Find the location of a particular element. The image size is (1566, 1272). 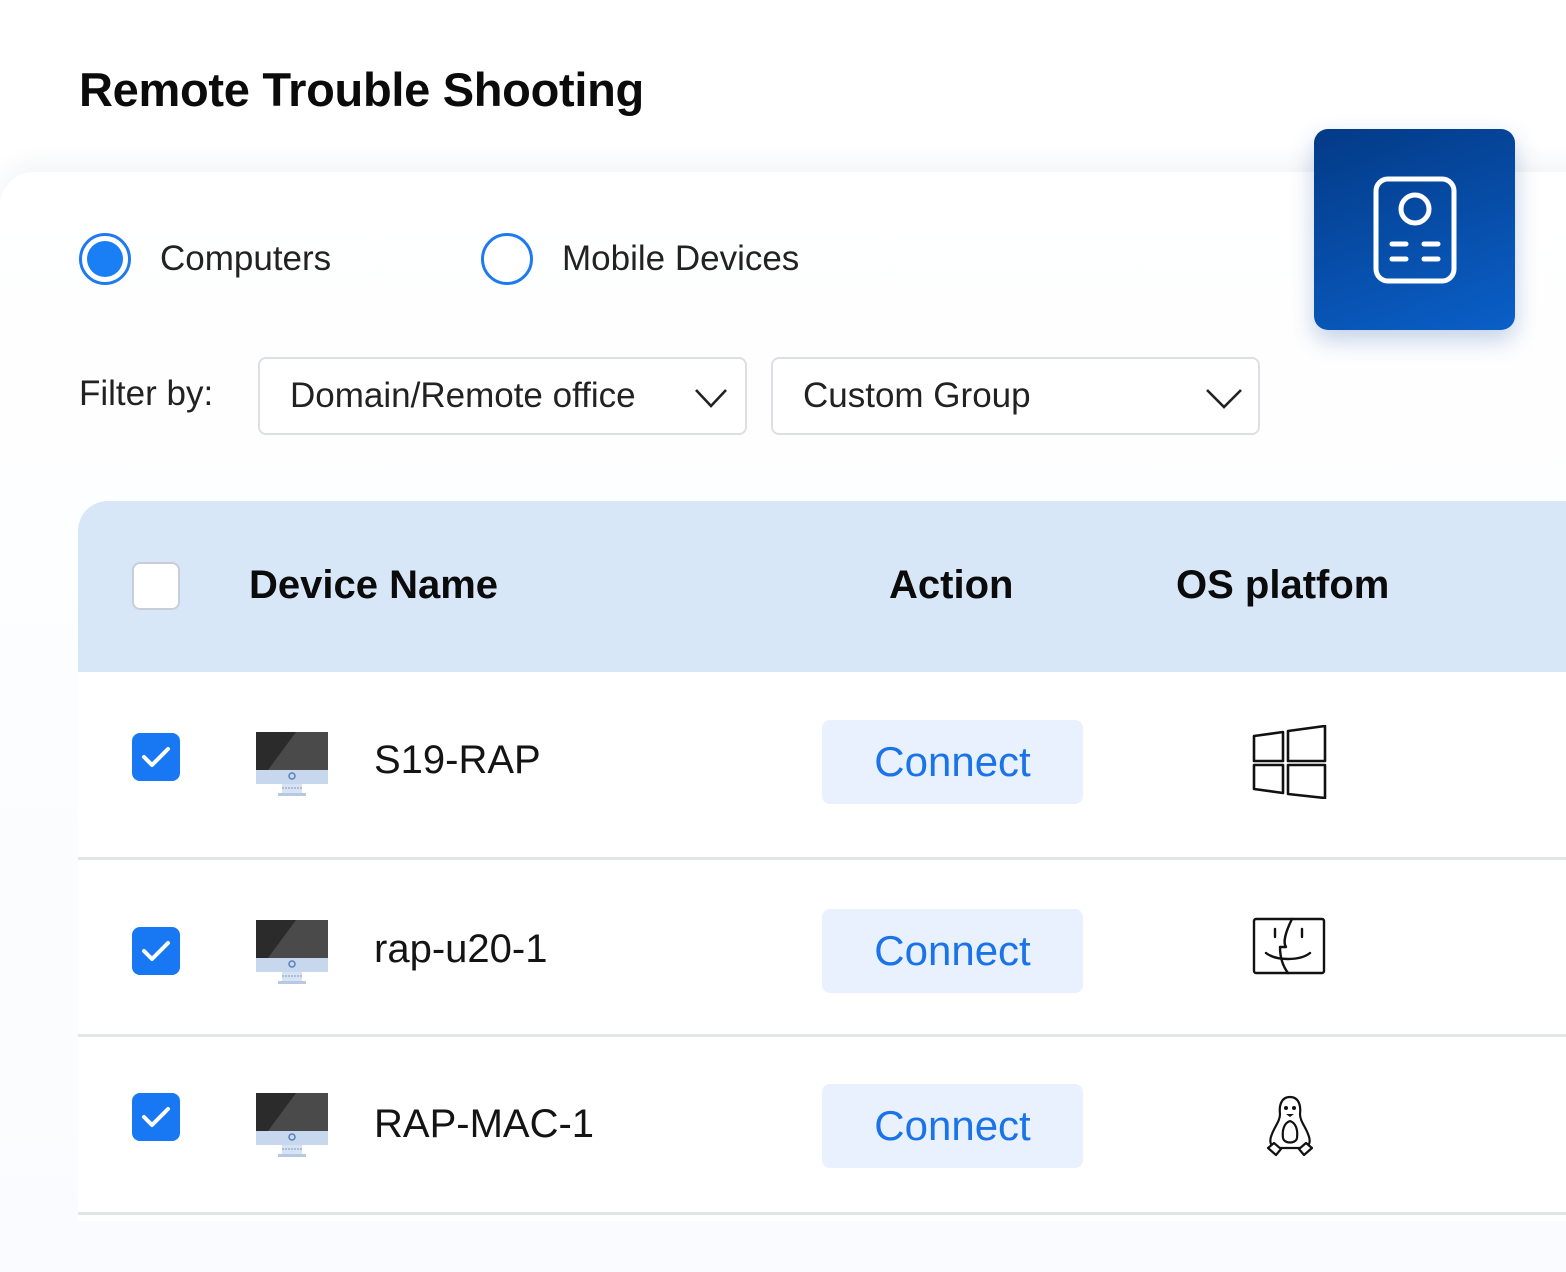

custom-group-select: Custom Group is located at coordinates (1015, 396).